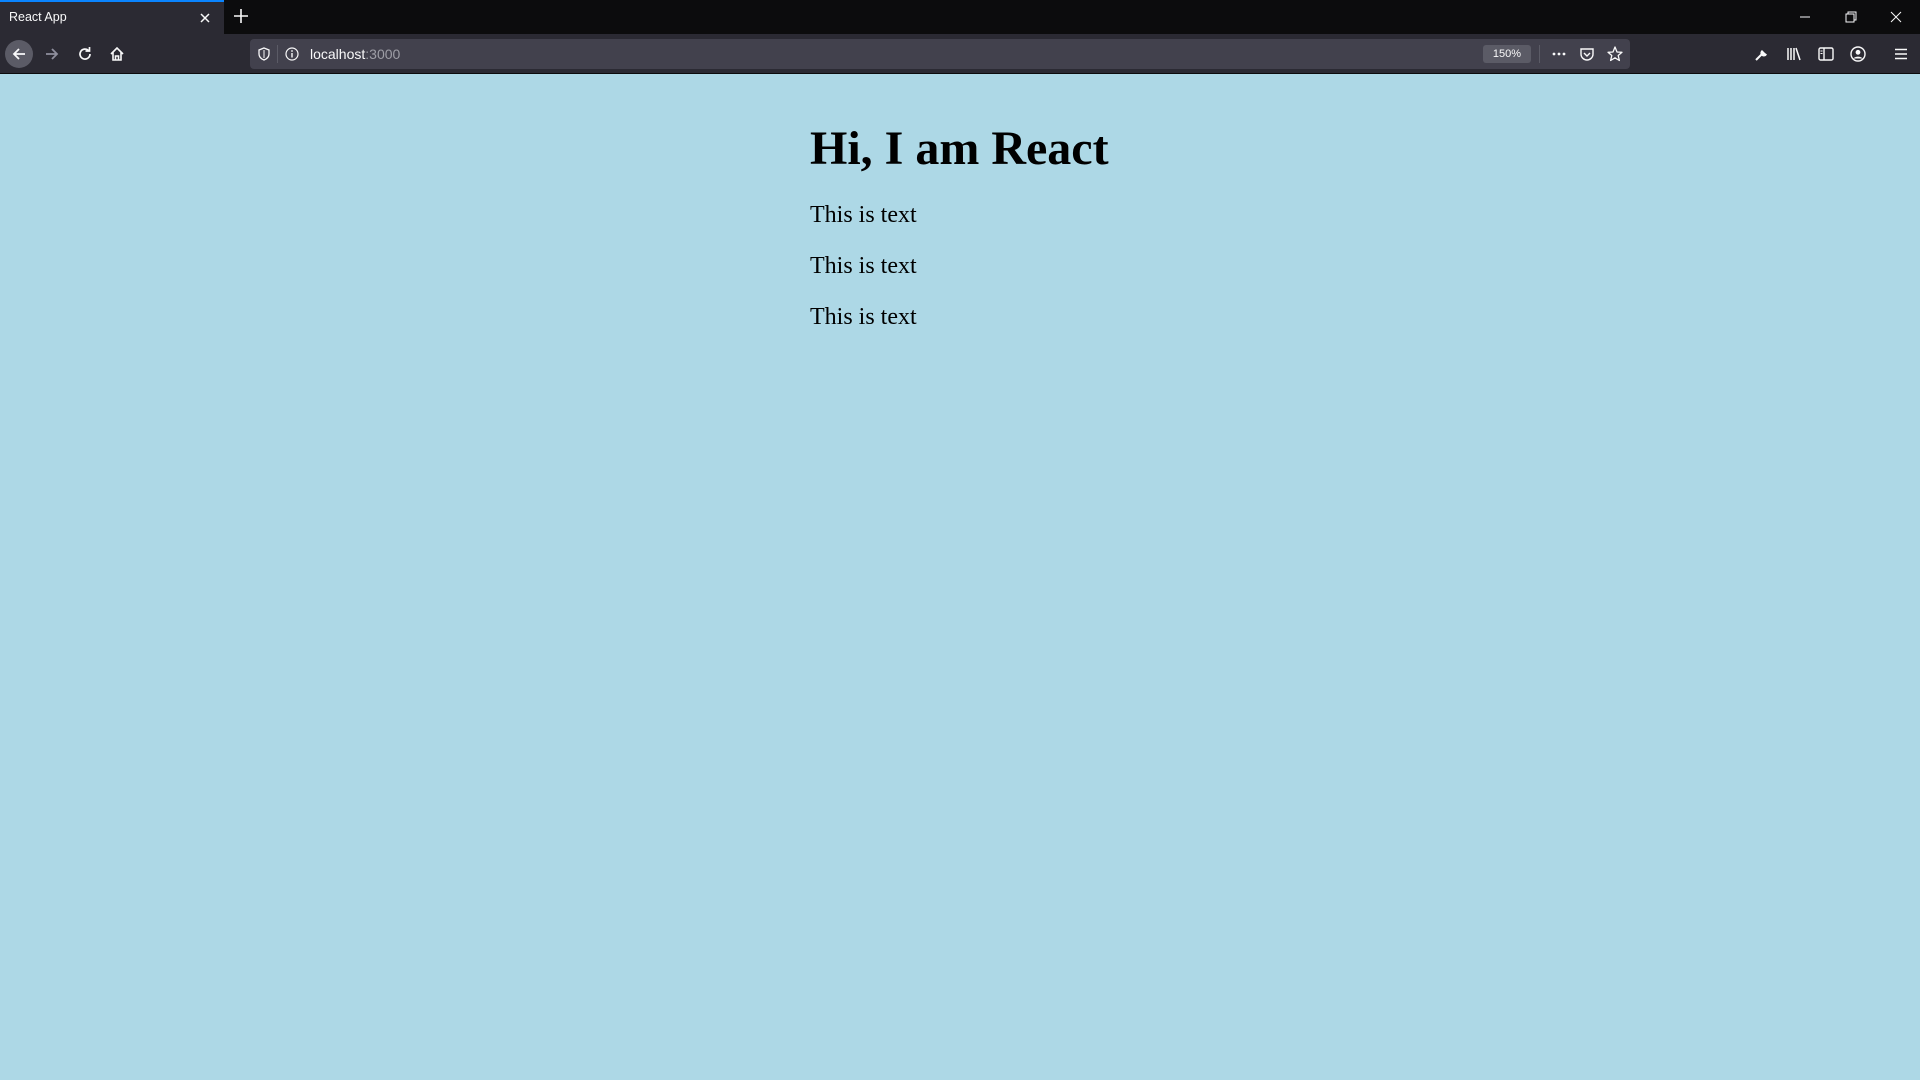 The width and height of the screenshot is (1920, 1080). What do you see at coordinates (52, 54) in the screenshot?
I see `arrow-right-icon` at bounding box center [52, 54].